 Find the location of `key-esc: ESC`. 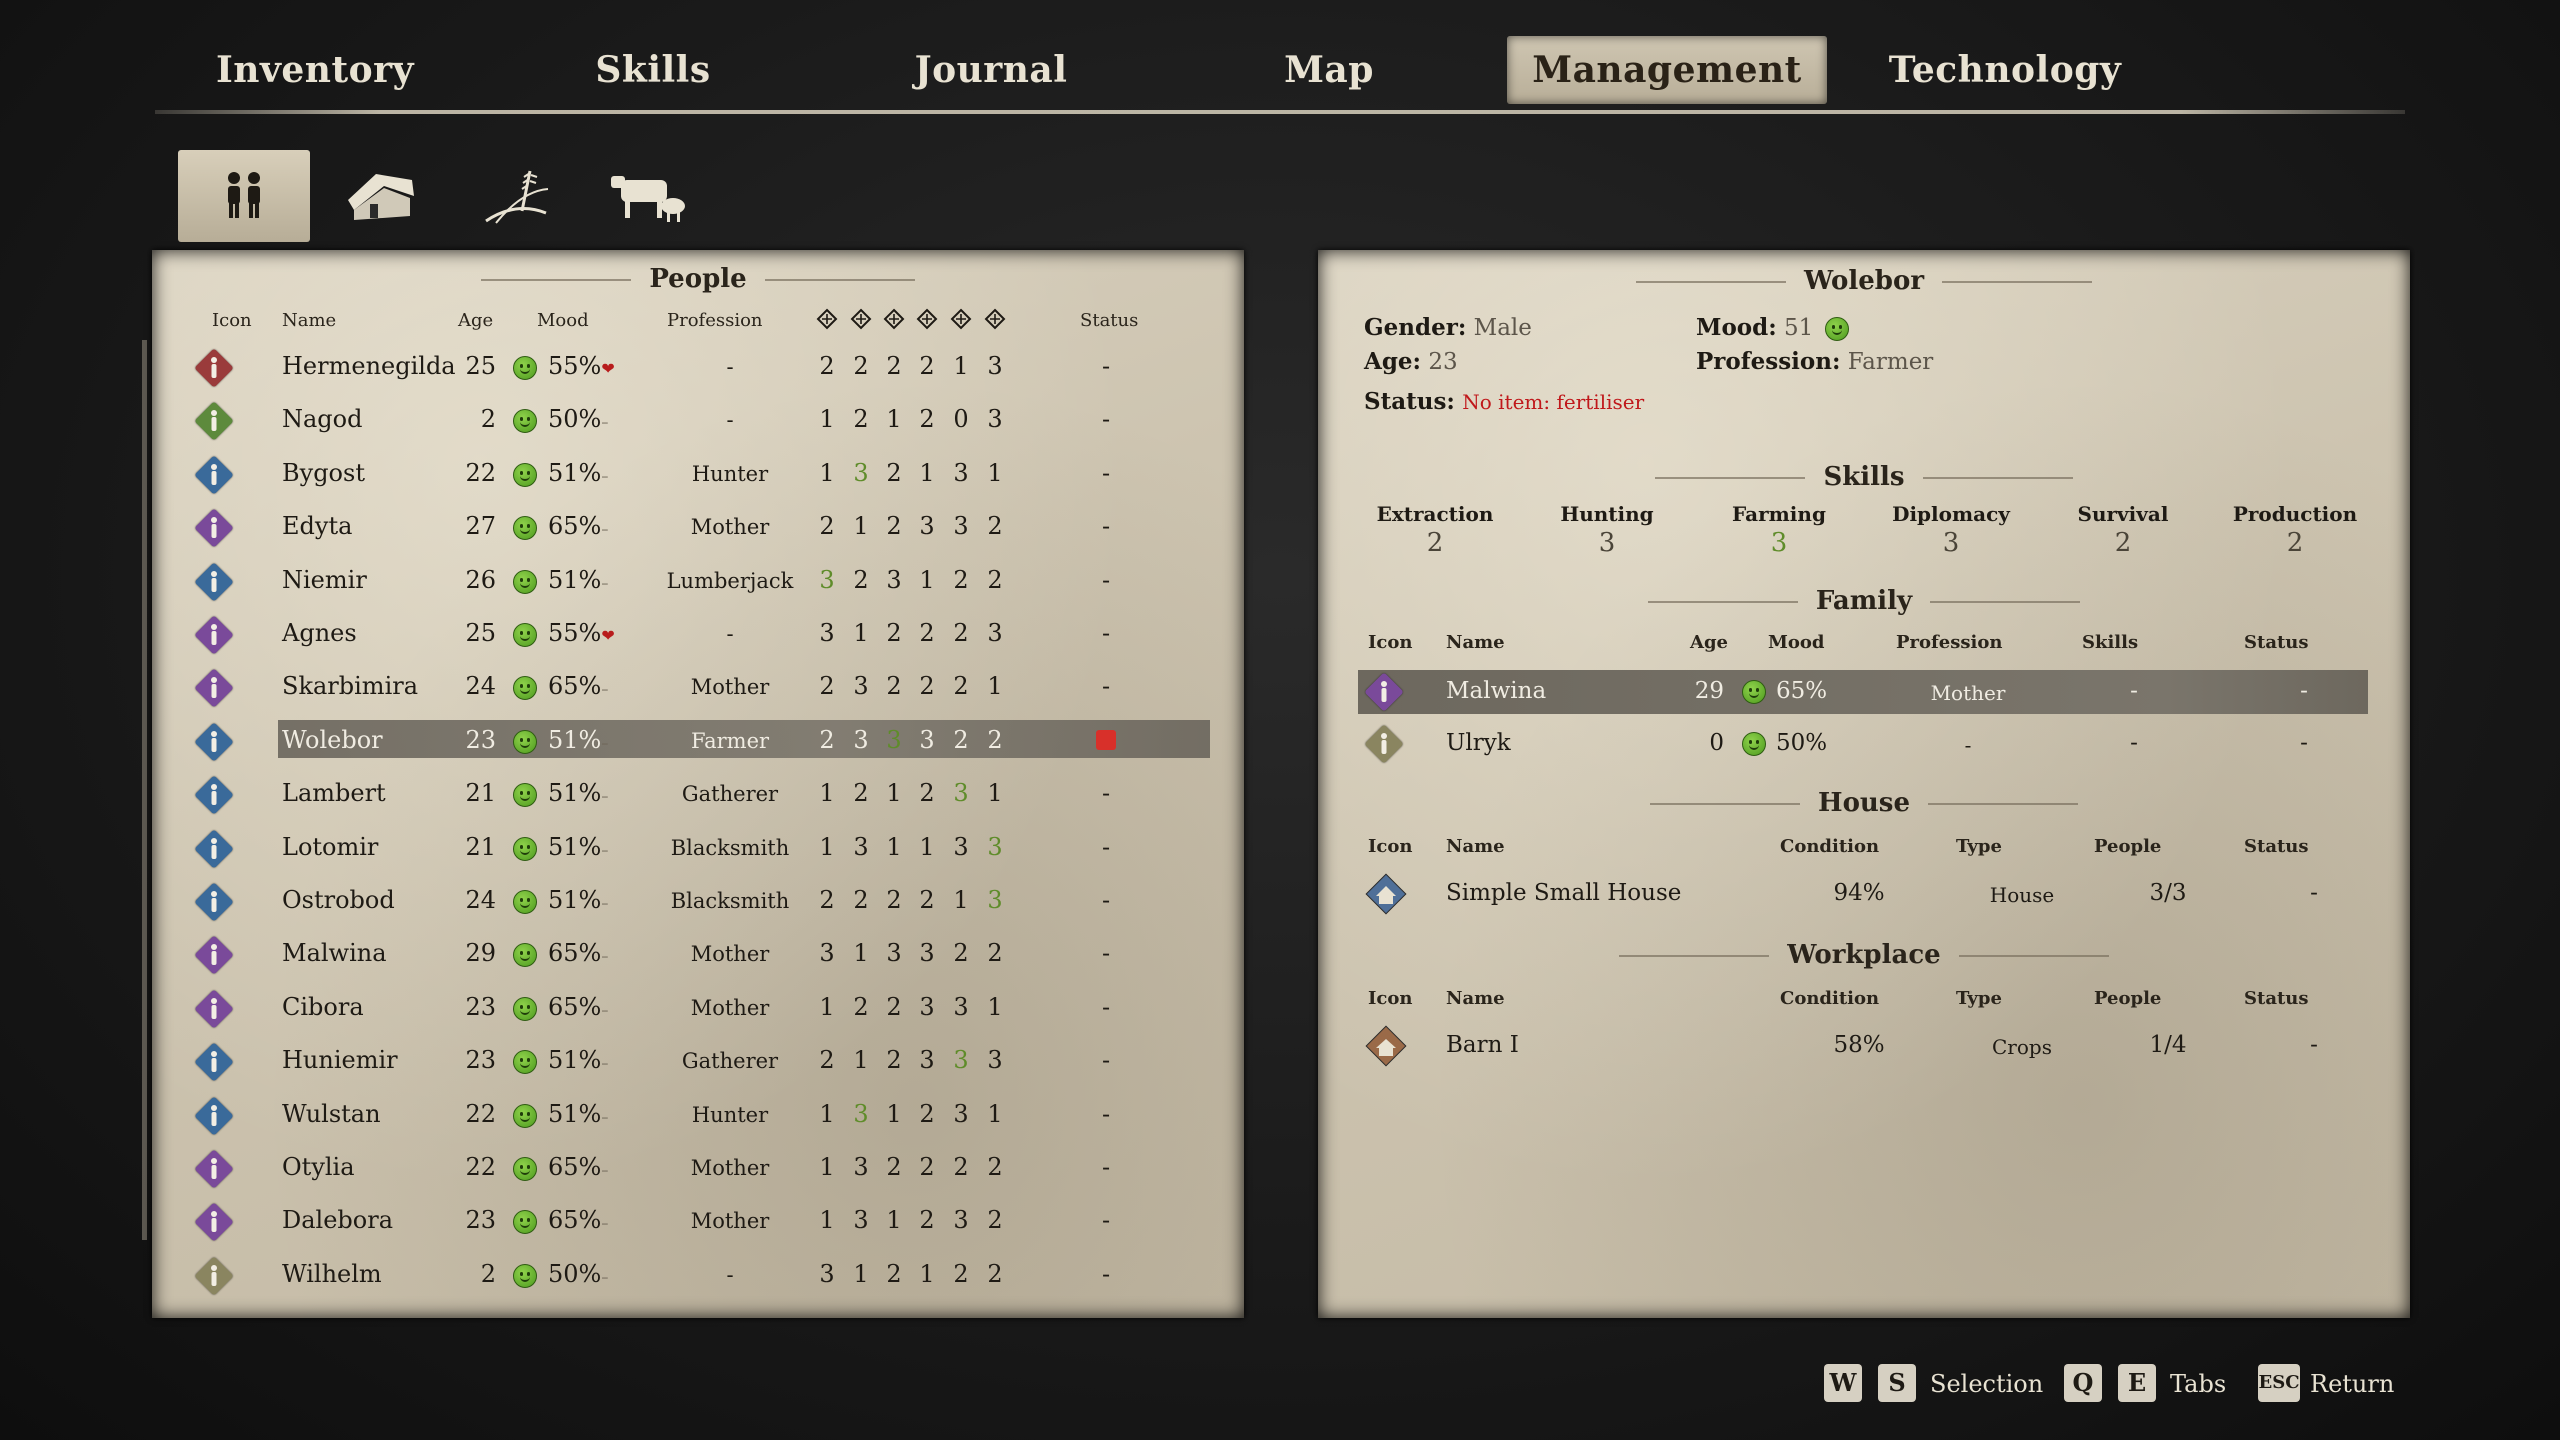

key-esc: ESC is located at coordinates (2279, 1383).